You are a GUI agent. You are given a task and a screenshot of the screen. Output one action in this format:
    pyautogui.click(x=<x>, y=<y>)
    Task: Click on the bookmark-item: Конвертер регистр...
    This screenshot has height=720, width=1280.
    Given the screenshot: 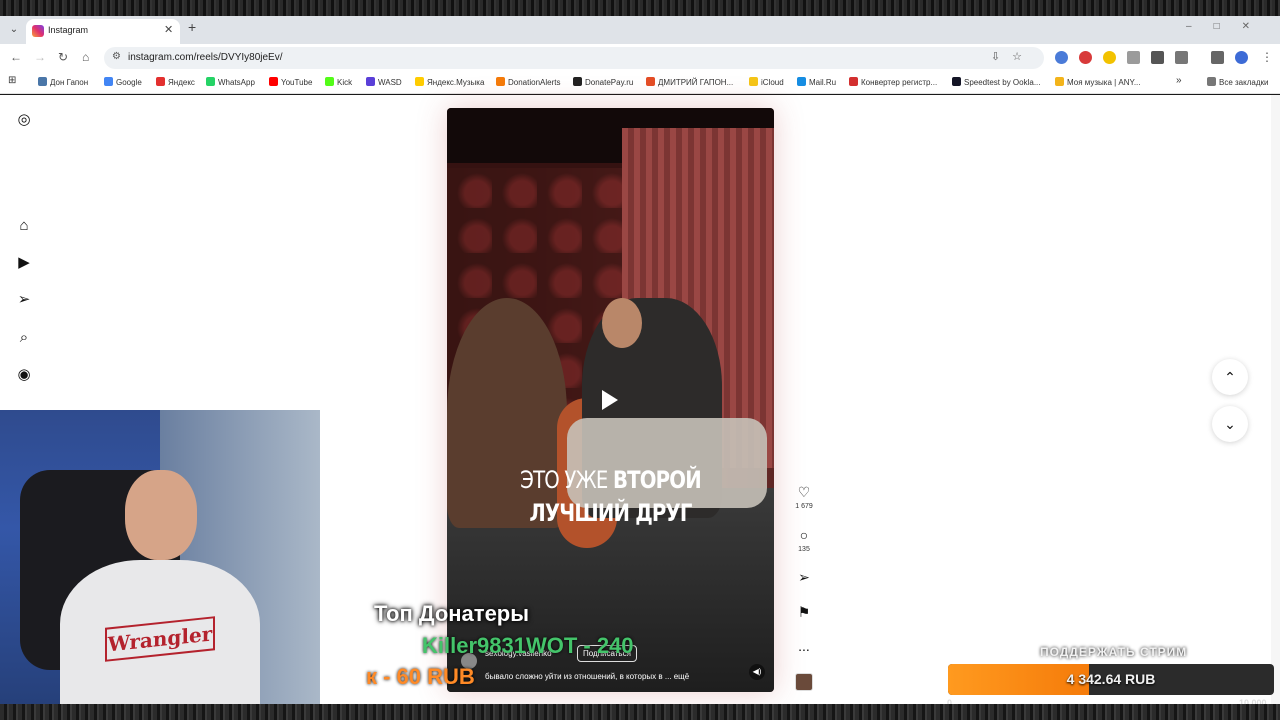 What is the action you would take?
    pyautogui.click(x=893, y=82)
    